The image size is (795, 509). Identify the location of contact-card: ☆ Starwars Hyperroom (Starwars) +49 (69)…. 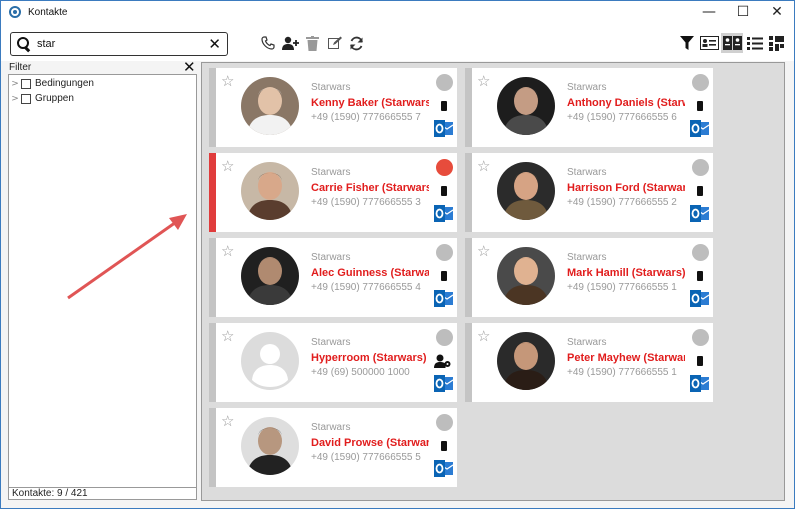
(333, 362).